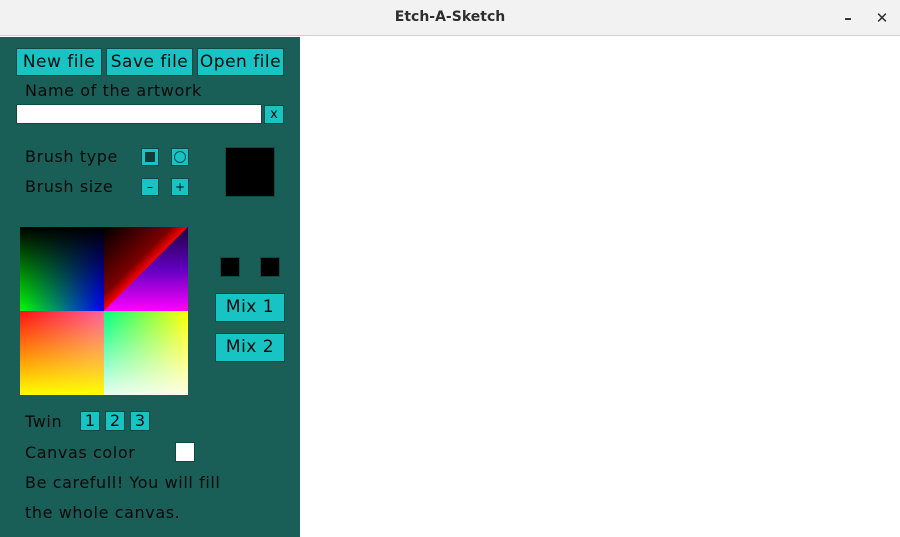 The width and height of the screenshot is (900, 537). What do you see at coordinates (69, 186) in the screenshot?
I see `brush-size-label: Brush size` at bounding box center [69, 186].